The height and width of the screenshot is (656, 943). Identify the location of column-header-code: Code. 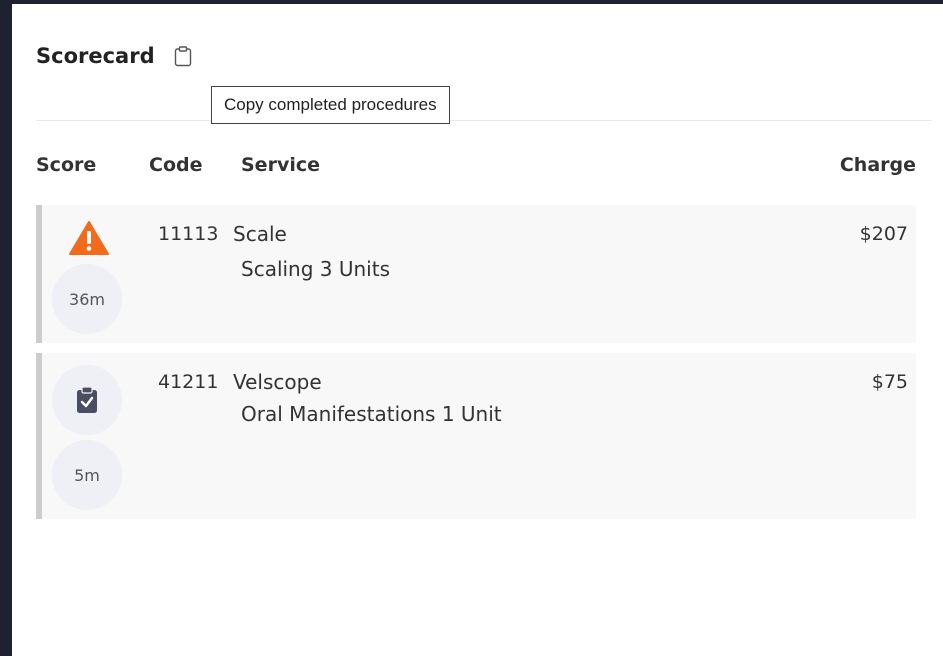
(176, 165).